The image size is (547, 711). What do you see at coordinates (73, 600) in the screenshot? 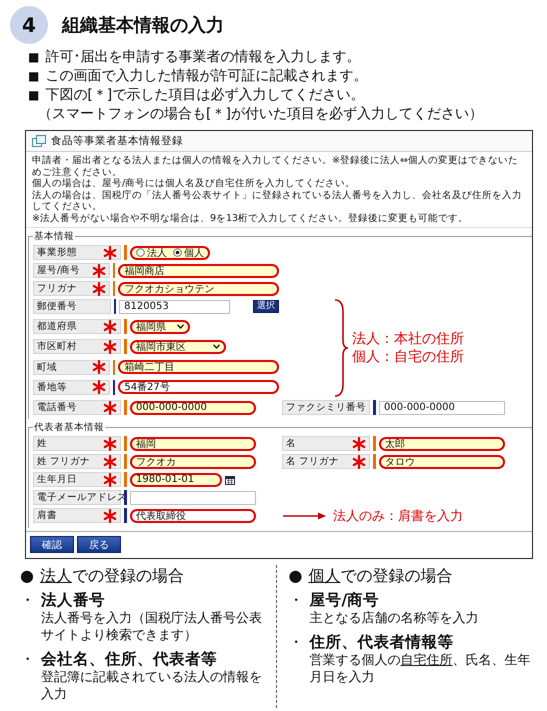
I see `item-title: 法人番号` at bounding box center [73, 600].